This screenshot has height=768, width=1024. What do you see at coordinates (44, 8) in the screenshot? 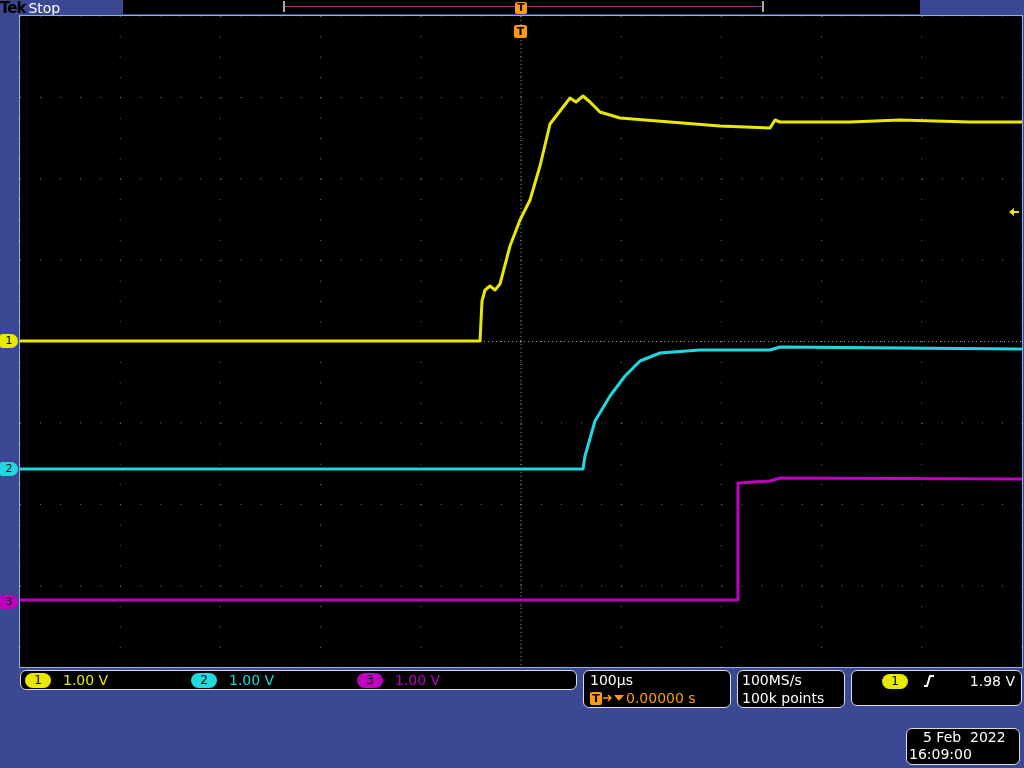
I see `acquisition-status: Stop` at bounding box center [44, 8].